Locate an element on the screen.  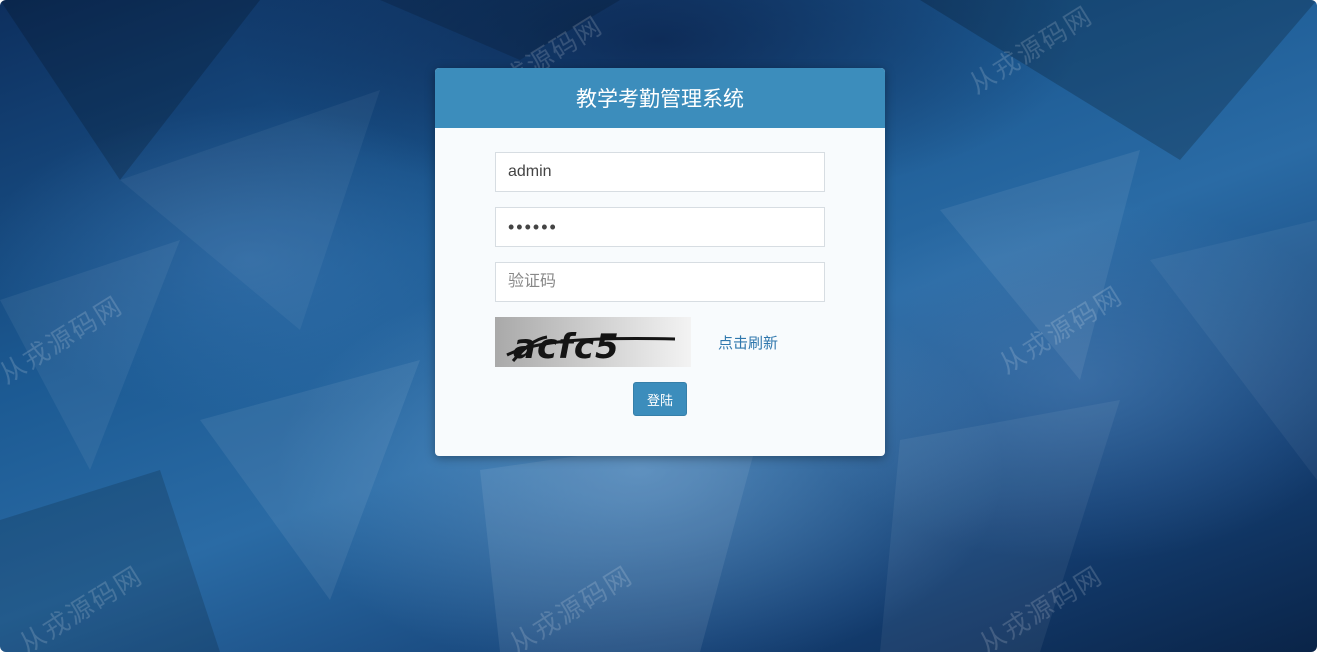
username-input is located at coordinates (660, 172).